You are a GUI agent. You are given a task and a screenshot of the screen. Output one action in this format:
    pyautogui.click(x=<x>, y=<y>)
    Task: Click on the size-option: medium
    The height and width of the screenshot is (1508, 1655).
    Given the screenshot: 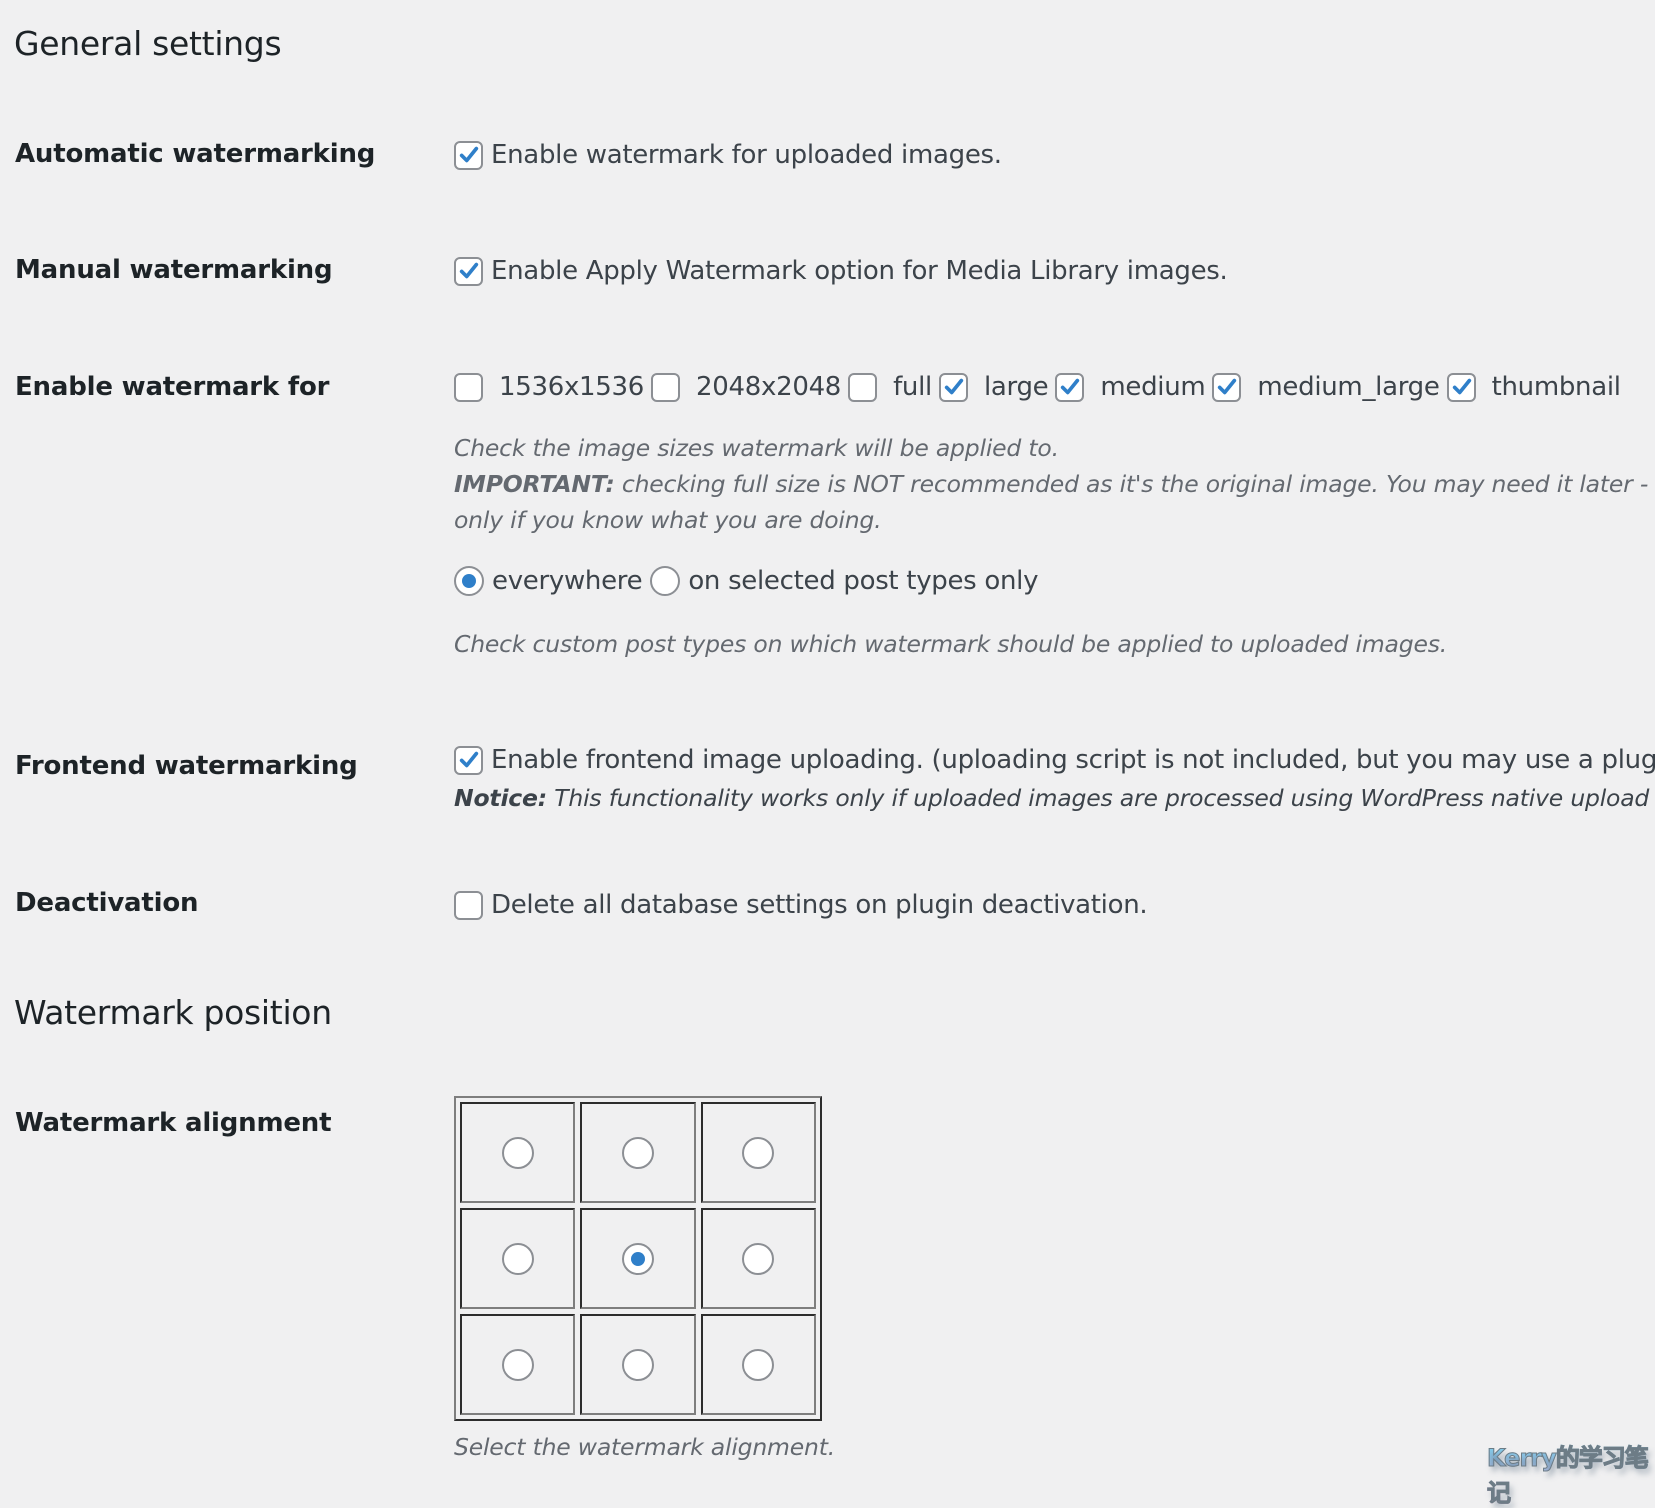 What is the action you would take?
    pyautogui.click(x=1133, y=387)
    